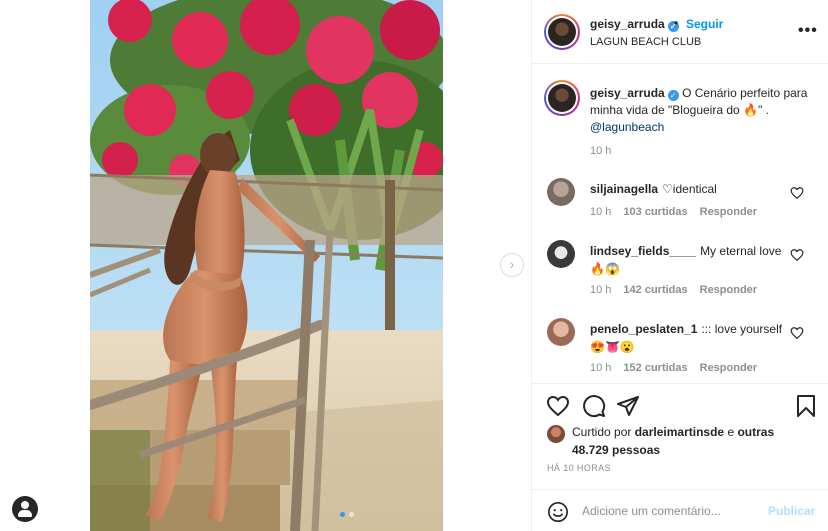  Describe the element at coordinates (690, 338) in the screenshot. I see `comment-text: penelo_peslaten_1::: love yourself 😍👅😮` at that location.